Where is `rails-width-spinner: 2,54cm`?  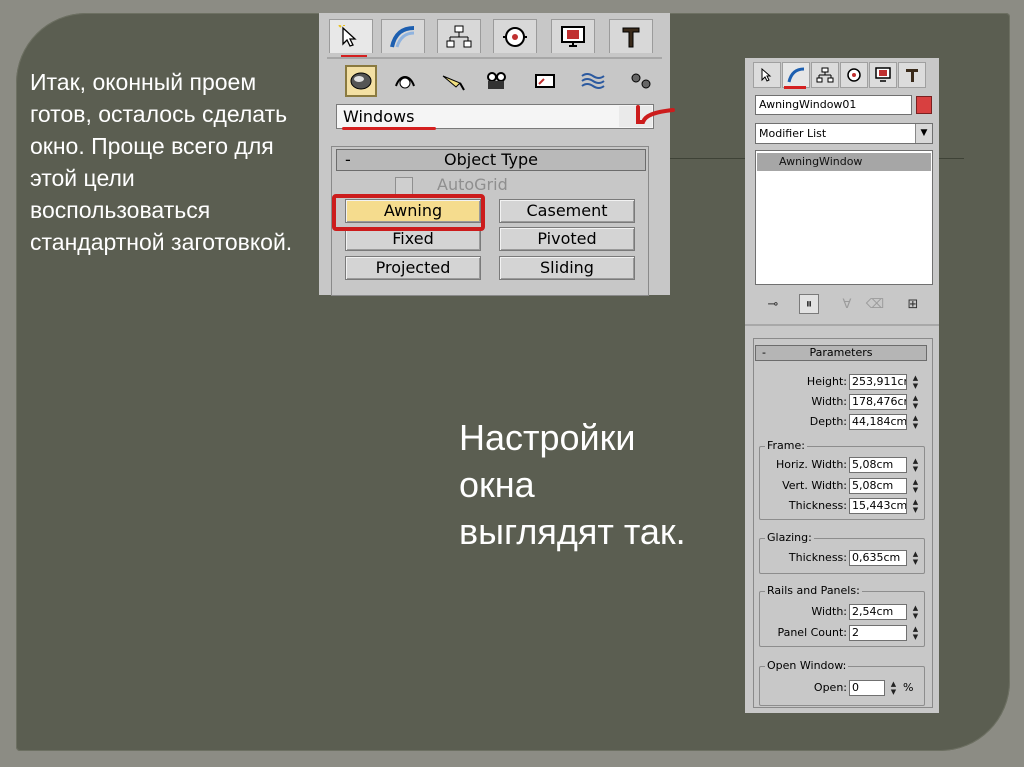 rails-width-spinner: 2,54cm is located at coordinates (878, 612).